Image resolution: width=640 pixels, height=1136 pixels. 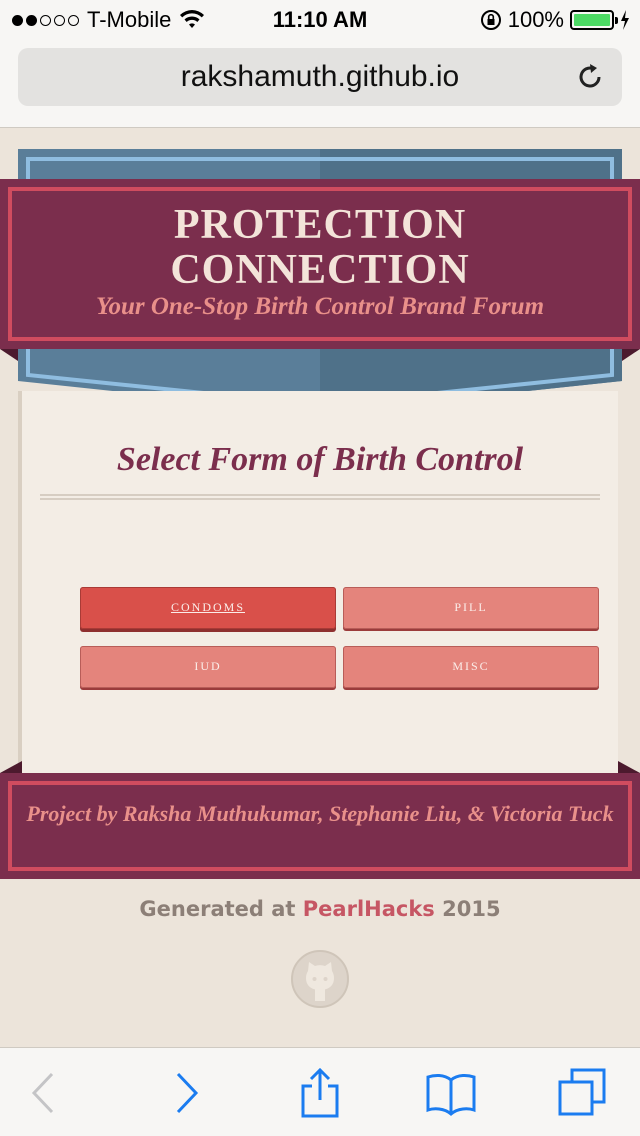 What do you see at coordinates (451, 1093) in the screenshot?
I see `bookmarks-icon` at bounding box center [451, 1093].